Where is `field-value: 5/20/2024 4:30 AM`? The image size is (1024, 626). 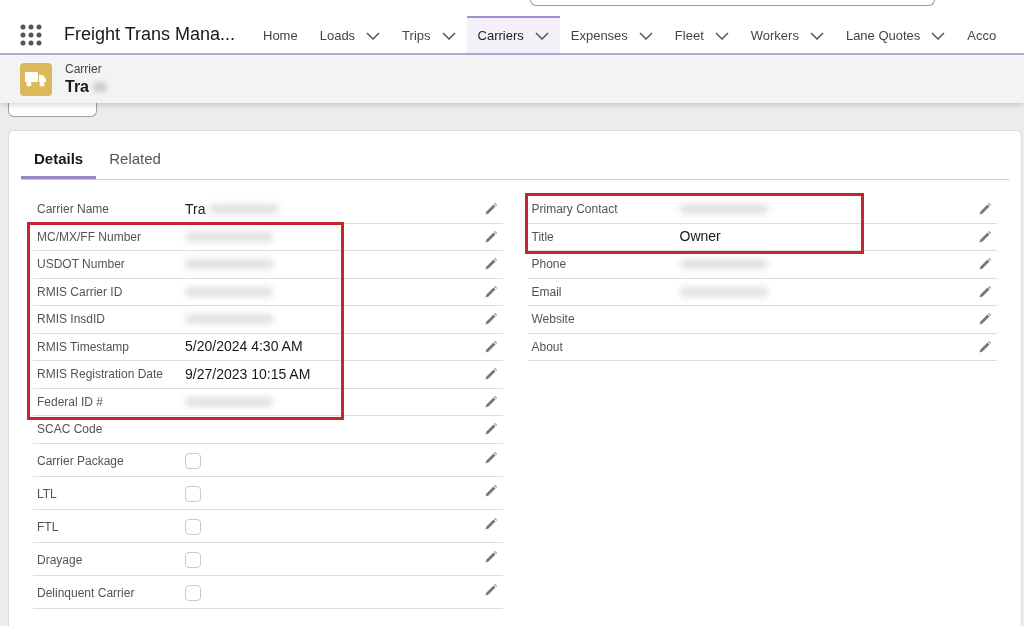
field-value: 5/20/2024 4:30 AM is located at coordinates (244, 347).